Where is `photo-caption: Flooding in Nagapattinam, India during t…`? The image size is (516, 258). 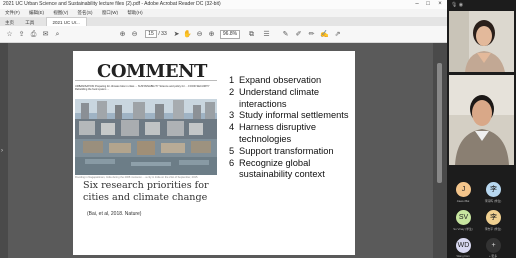
photo-caption: Flooding in Nagapattinam, India during t… is located at coordinates (137, 177).